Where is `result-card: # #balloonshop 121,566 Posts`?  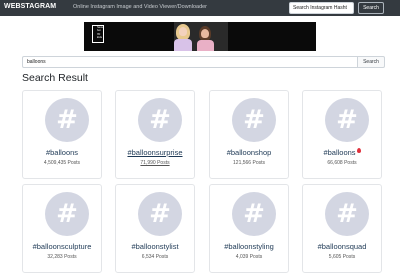
result-card: # #balloonshop 121,566 Posts is located at coordinates (249, 134).